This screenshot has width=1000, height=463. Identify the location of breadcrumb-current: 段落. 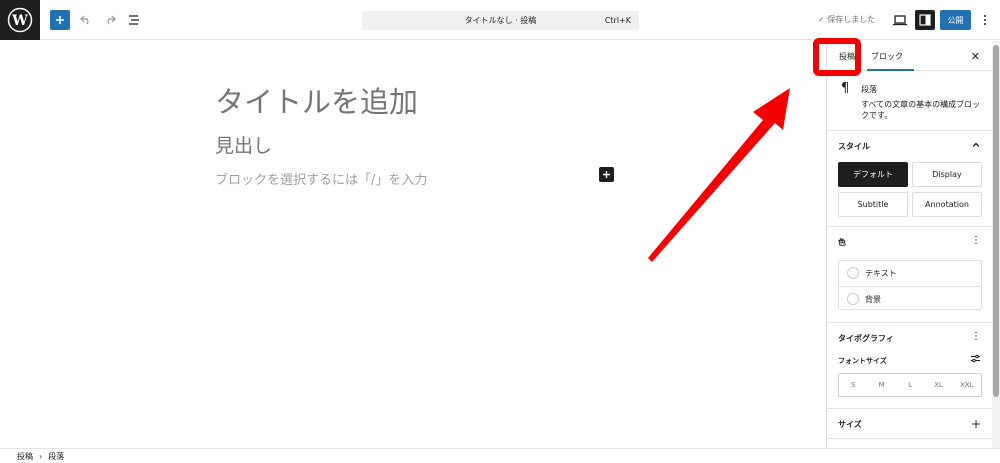
(56, 456).